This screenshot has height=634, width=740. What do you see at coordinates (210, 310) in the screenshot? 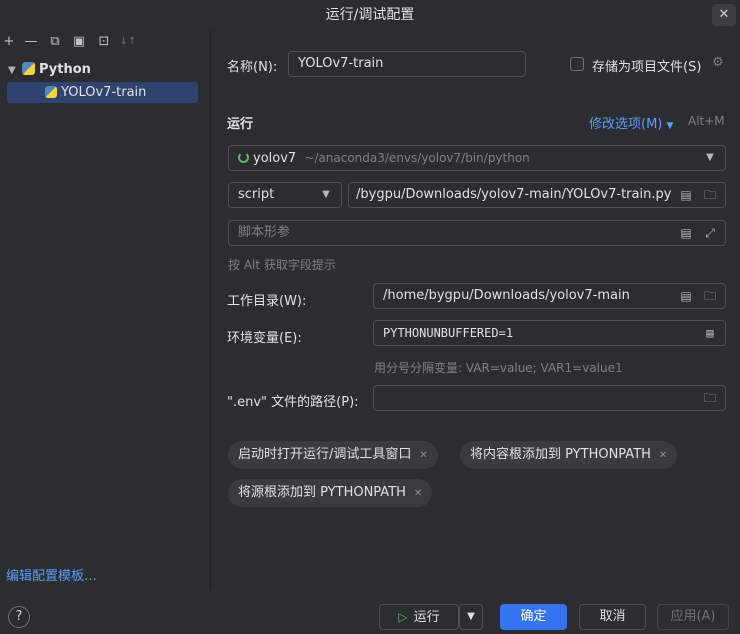
I see `panel-divider` at bounding box center [210, 310].